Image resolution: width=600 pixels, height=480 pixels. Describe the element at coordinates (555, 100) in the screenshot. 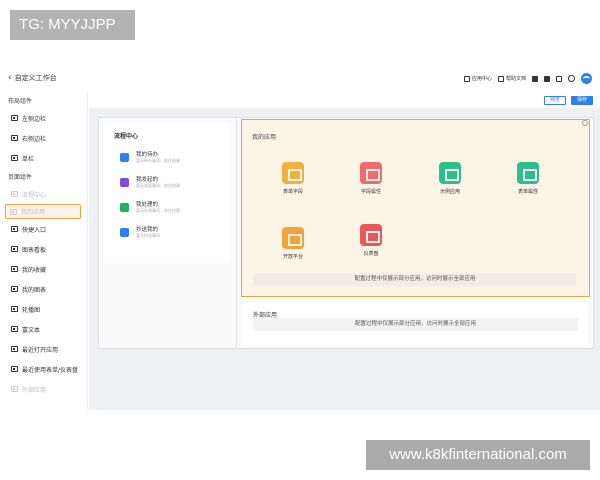

I see `preview-button: 预览` at that location.